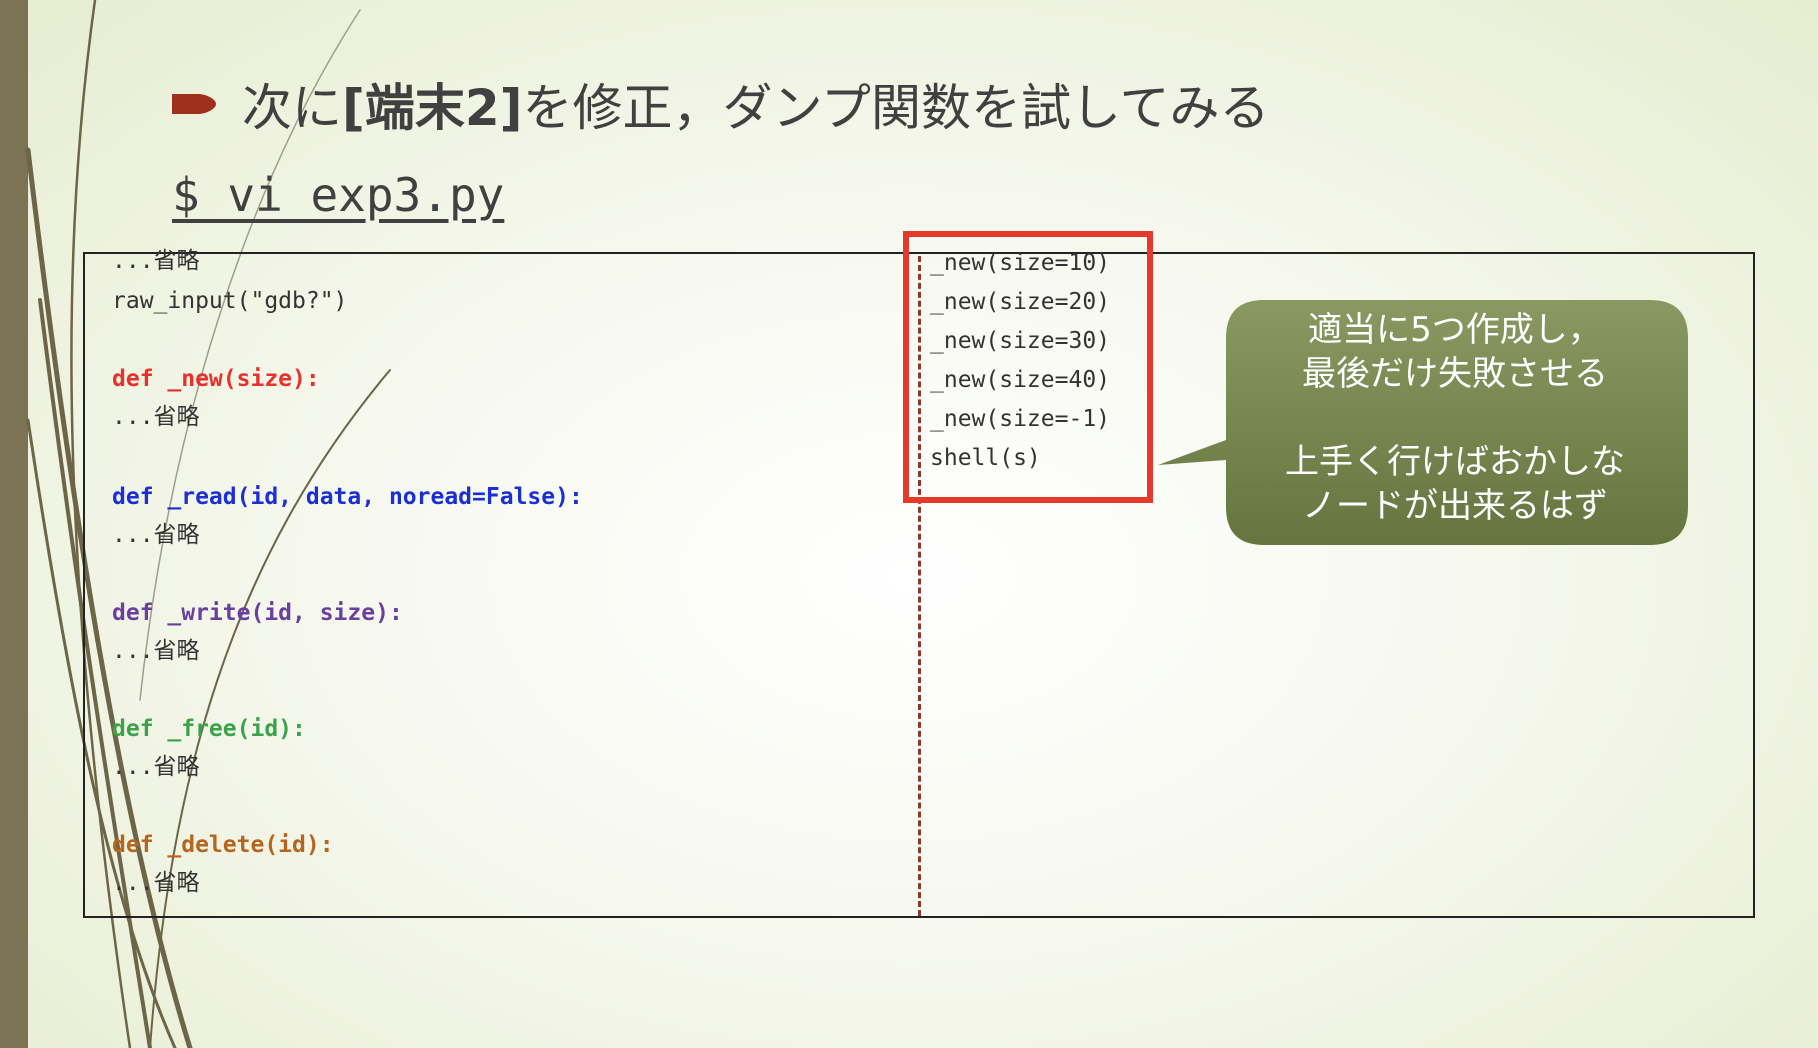 This screenshot has width=1818, height=1048. Describe the element at coordinates (1455, 374) in the screenshot. I see `callout-line-2: 最後だけ失敗させる` at that location.